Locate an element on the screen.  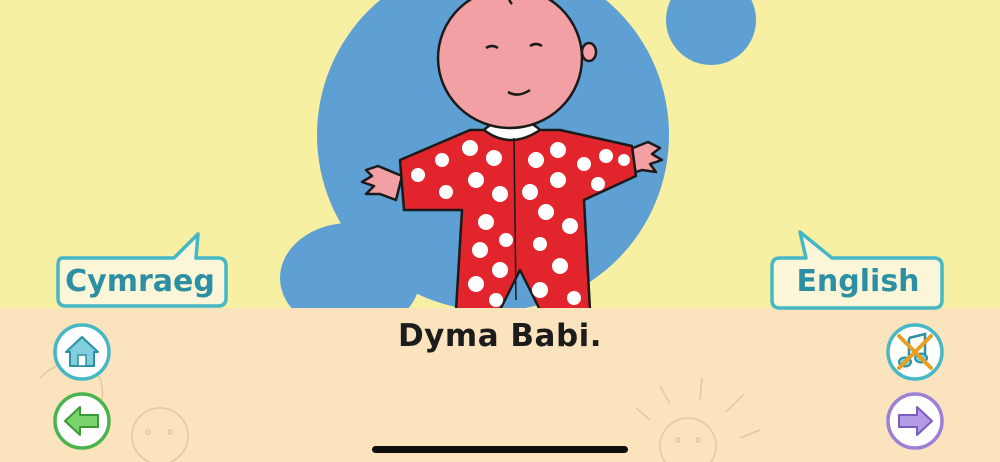
arrow-left-icon is located at coordinates (82, 421).